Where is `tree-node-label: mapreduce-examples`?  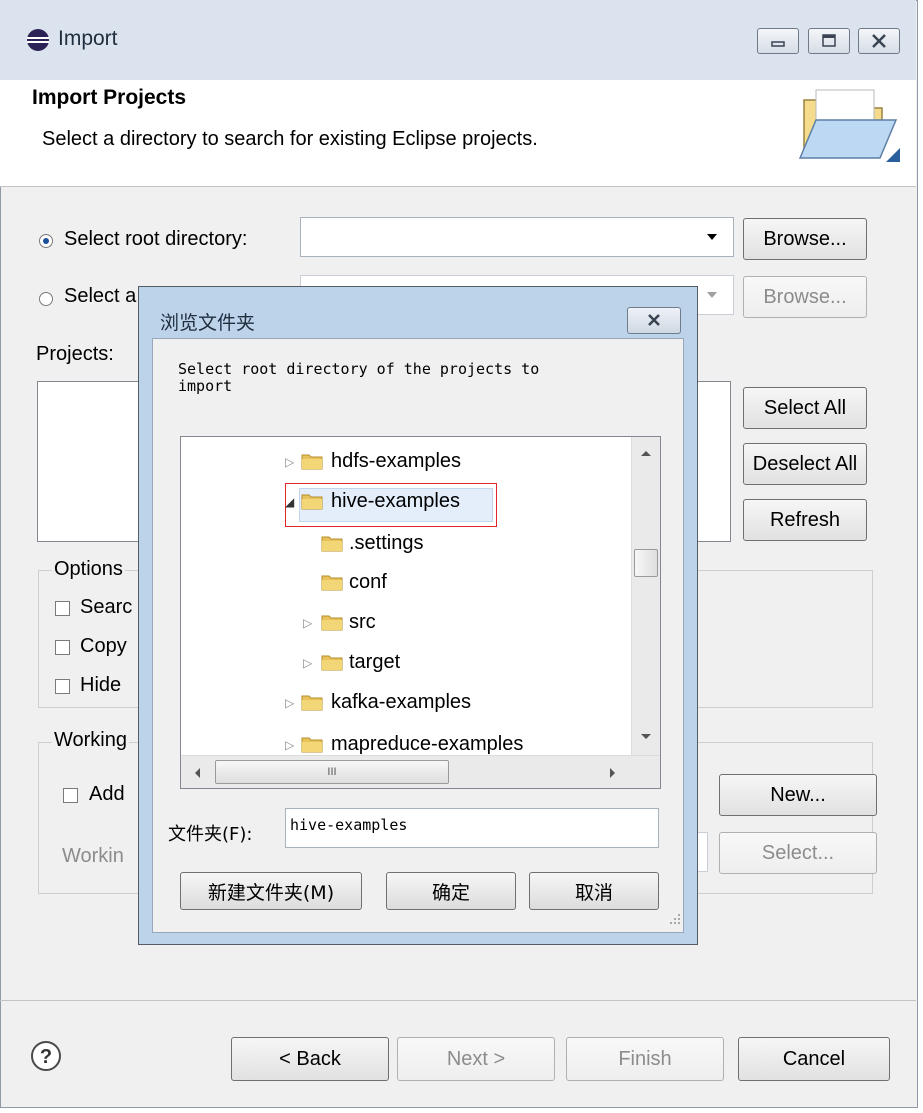 tree-node-label: mapreduce-examples is located at coordinates (427, 744).